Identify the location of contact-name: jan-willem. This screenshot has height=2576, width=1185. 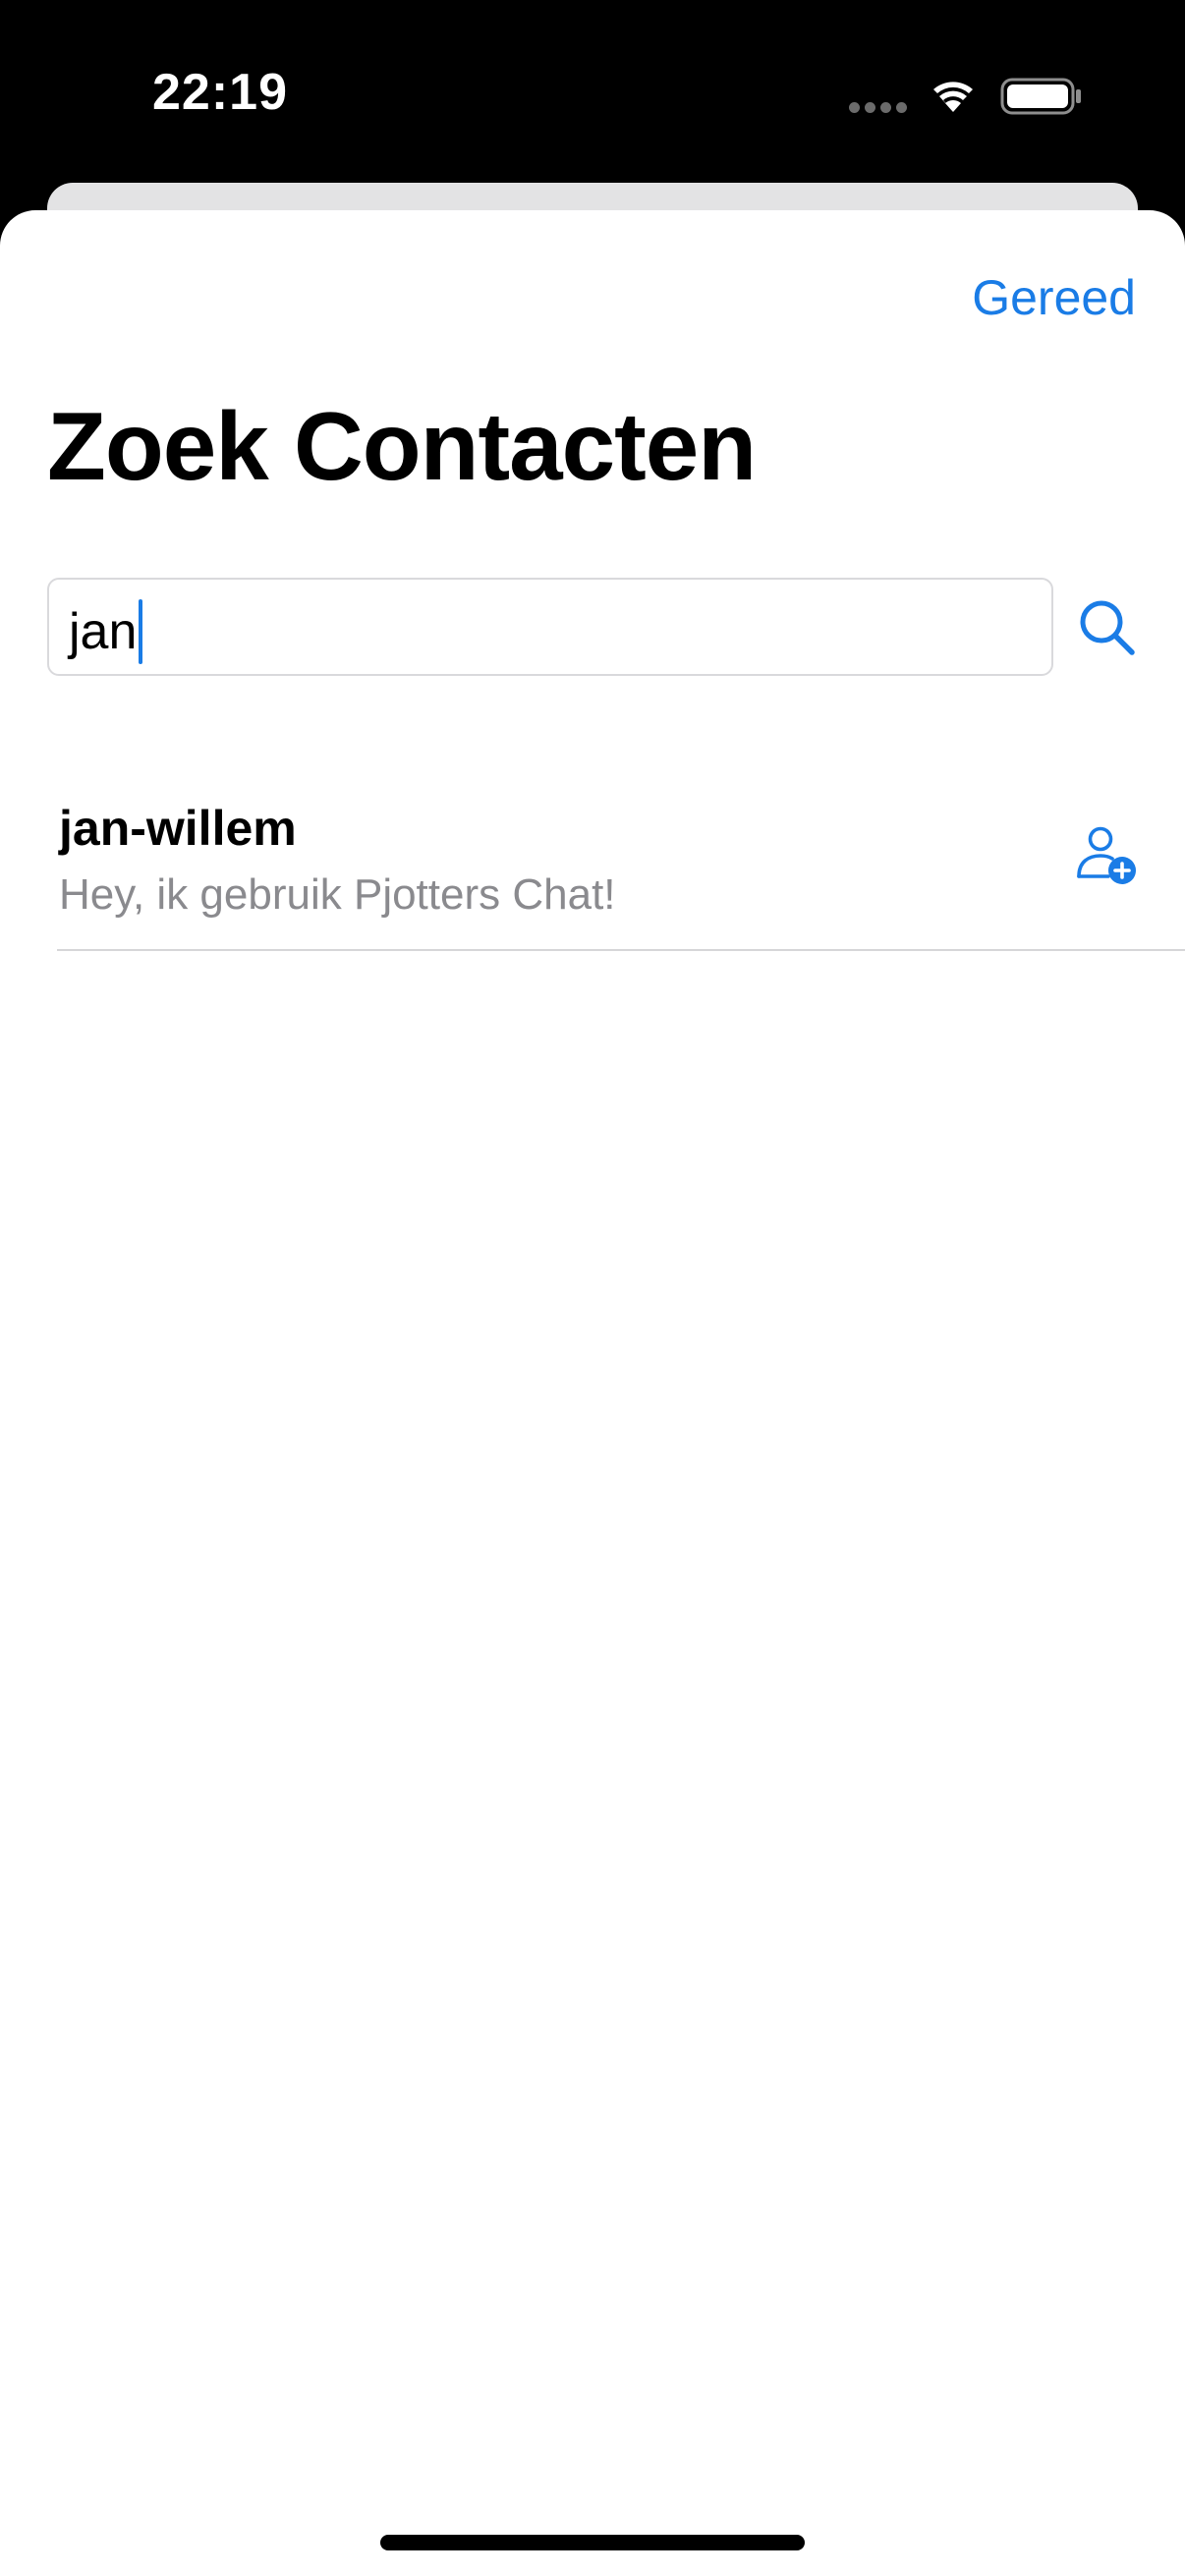
(178, 828).